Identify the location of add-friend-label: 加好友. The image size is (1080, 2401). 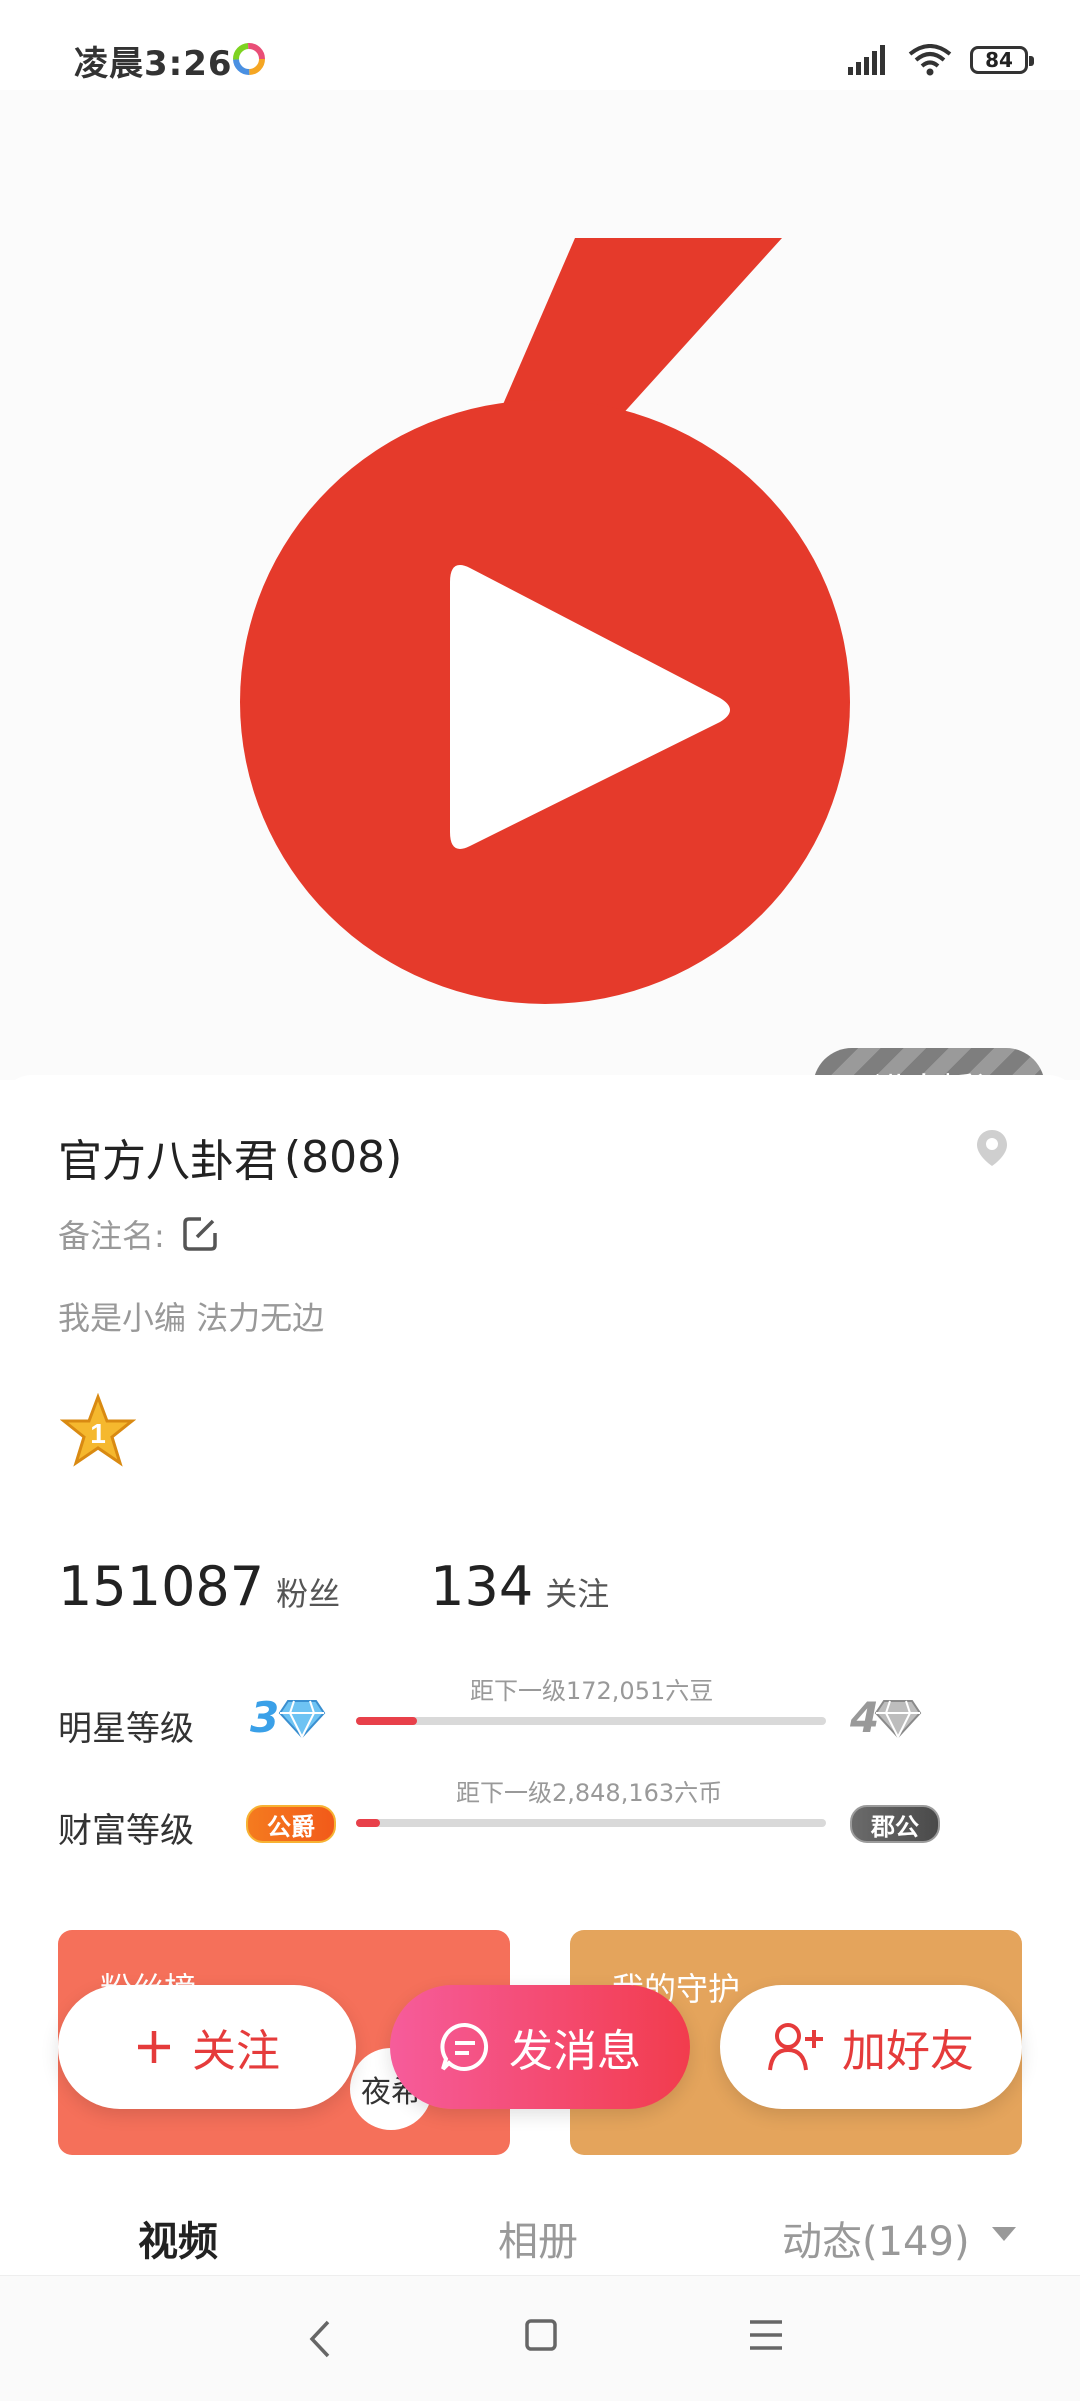
(908, 2051).